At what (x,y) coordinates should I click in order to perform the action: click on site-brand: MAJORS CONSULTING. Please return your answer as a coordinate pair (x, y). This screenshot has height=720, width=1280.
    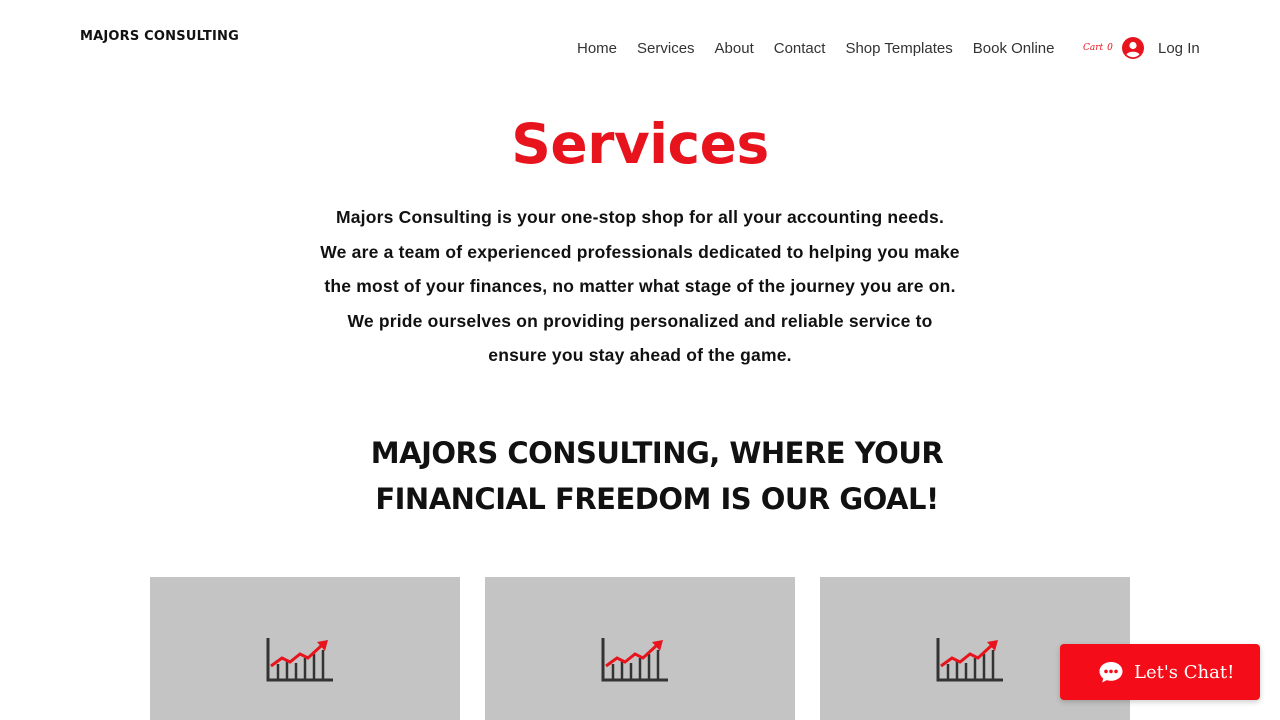
    Looking at the image, I should click on (159, 36).